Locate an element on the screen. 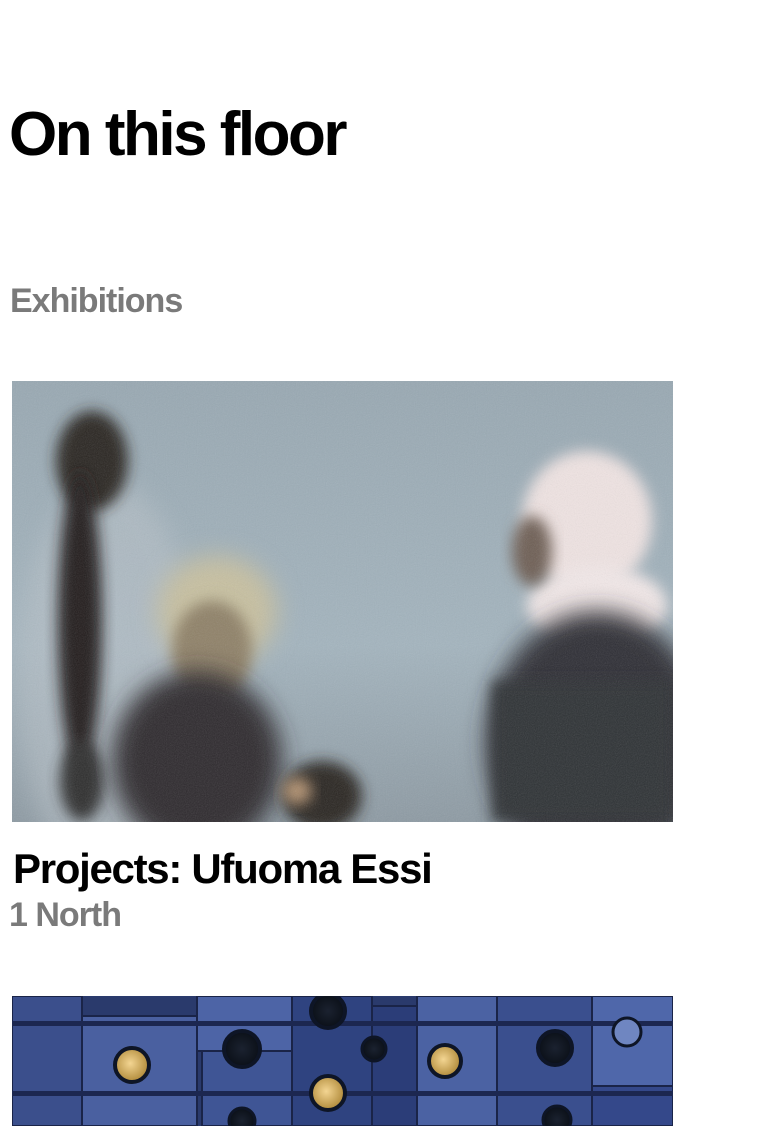 Image resolution: width=764 pixels, height=1126 pixels. exhibition-title: Projects: Ufuoma Essi is located at coordinates (343, 869).